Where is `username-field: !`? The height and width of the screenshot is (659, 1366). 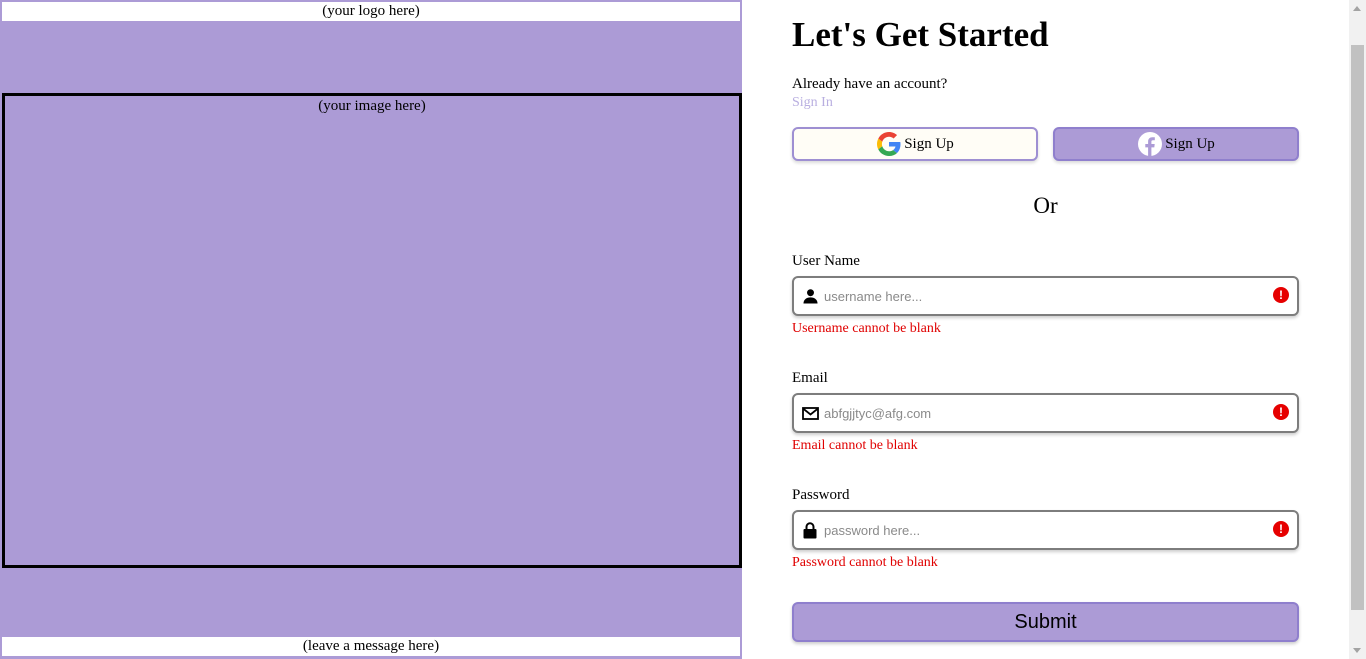
username-field: ! is located at coordinates (1045, 296).